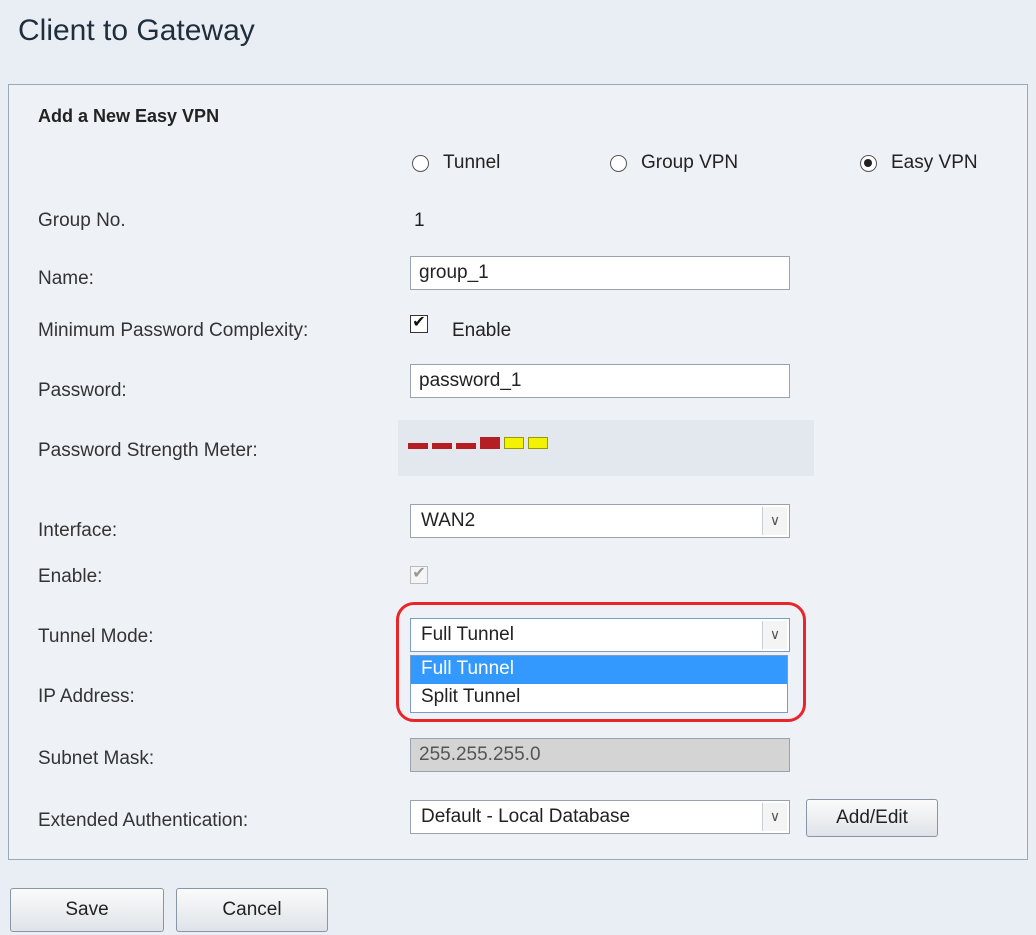 The image size is (1036, 935). What do you see at coordinates (600, 273) in the screenshot?
I see `name-input` at bounding box center [600, 273].